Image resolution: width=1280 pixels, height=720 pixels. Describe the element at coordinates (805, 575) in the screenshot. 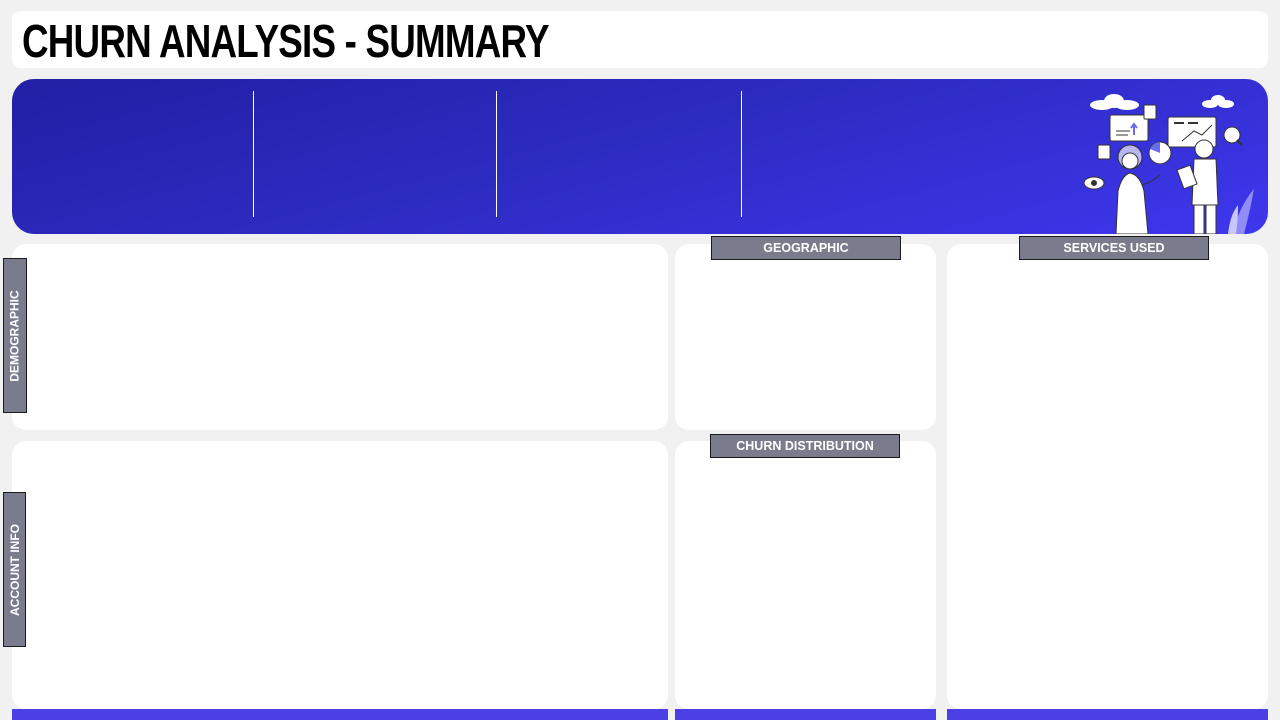

I see `churn-distribution-panel` at that location.